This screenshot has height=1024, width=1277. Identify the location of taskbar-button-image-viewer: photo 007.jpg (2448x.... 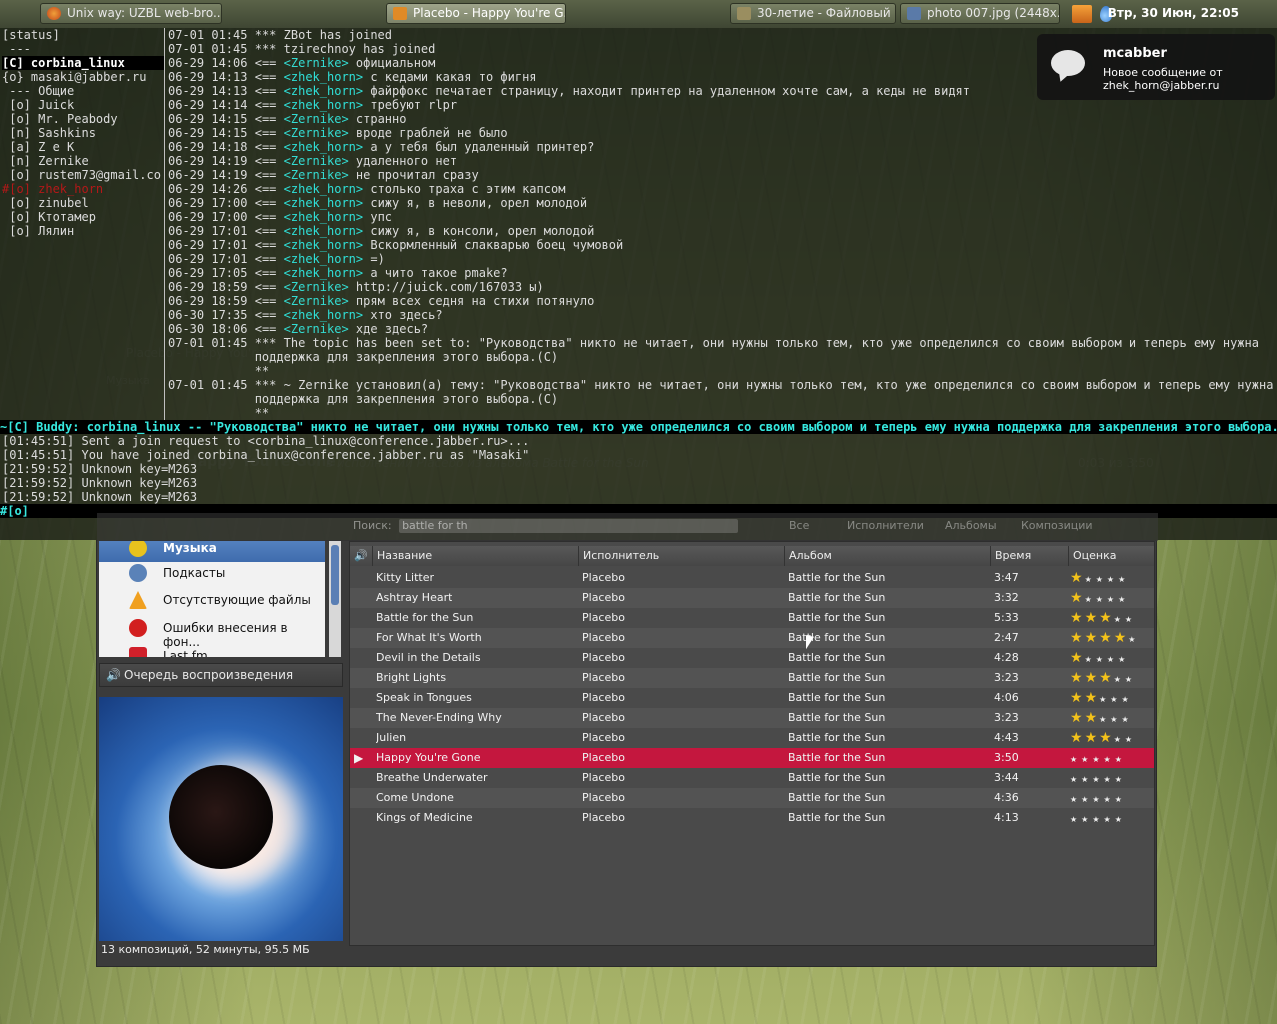
(980, 13).